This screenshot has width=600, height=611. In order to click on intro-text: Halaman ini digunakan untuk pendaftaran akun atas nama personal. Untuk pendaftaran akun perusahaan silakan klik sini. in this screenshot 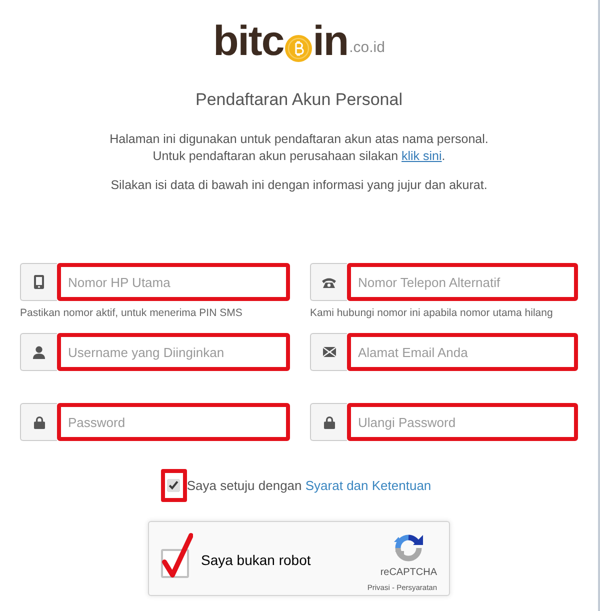, I will do `click(299, 148)`.